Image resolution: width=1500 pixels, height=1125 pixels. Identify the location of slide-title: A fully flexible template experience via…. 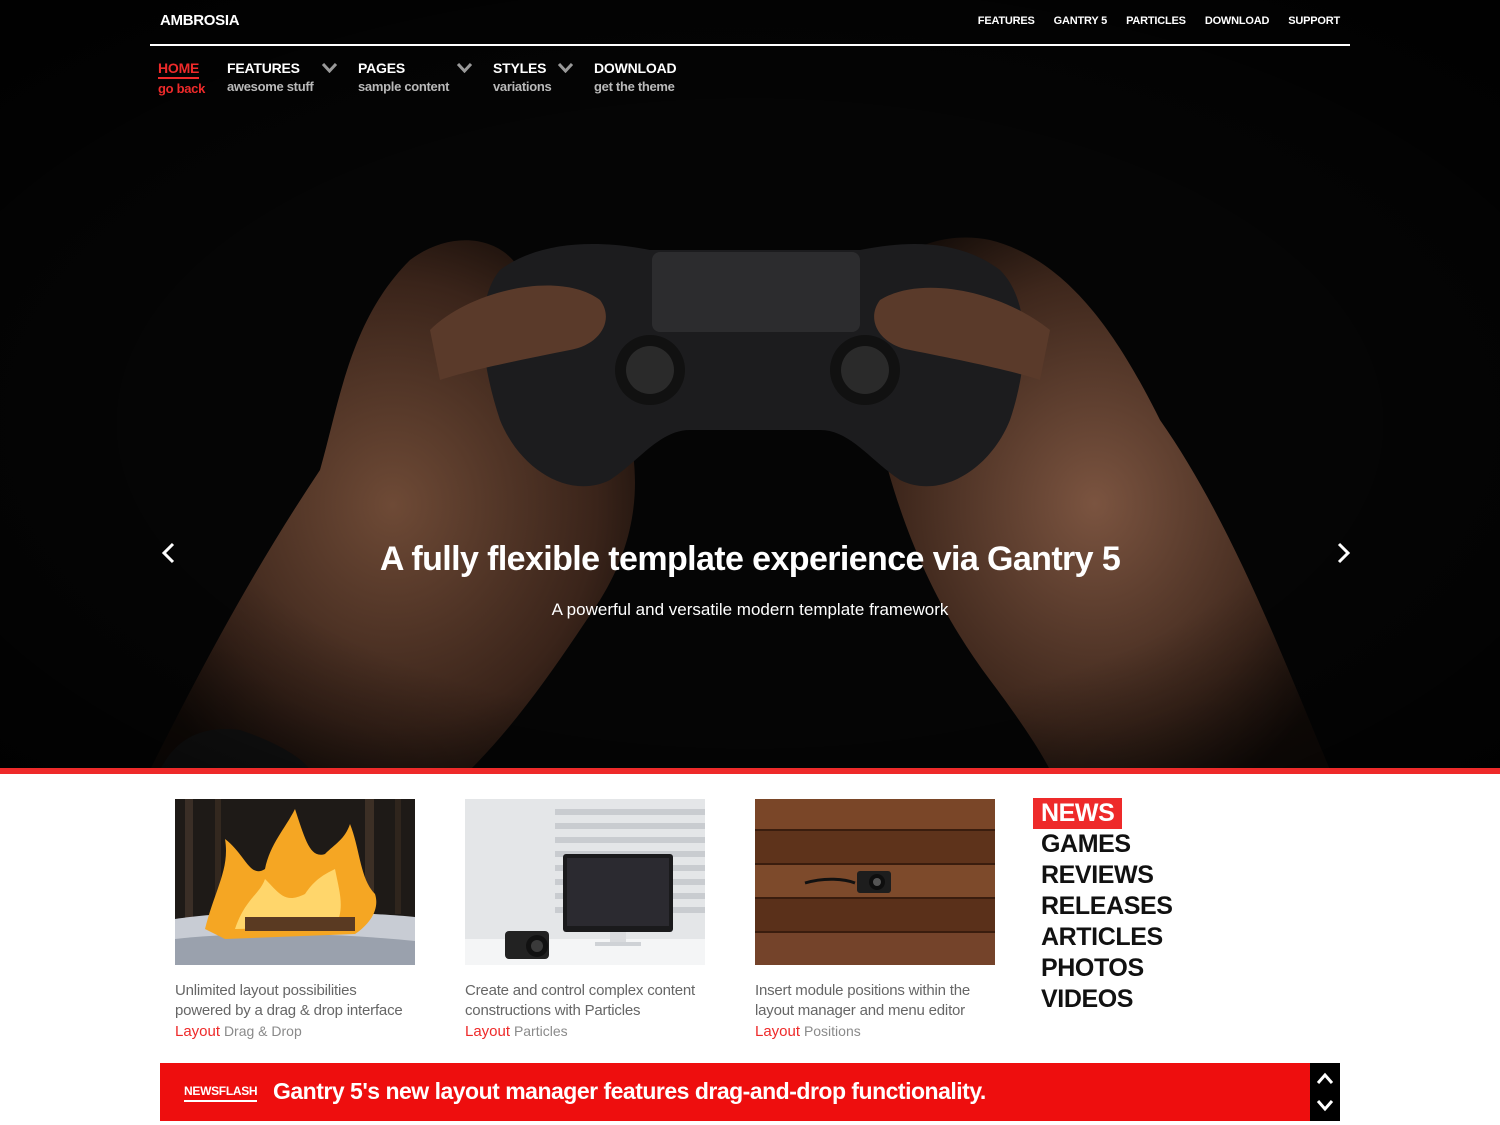
(750, 559).